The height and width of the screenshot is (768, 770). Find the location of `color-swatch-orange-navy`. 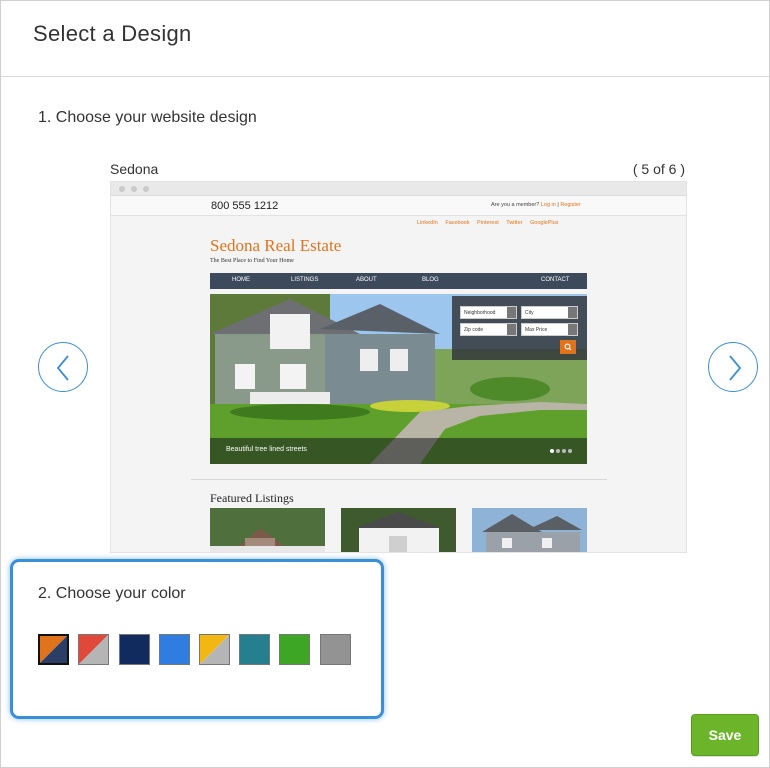

color-swatch-orange-navy is located at coordinates (53, 649).